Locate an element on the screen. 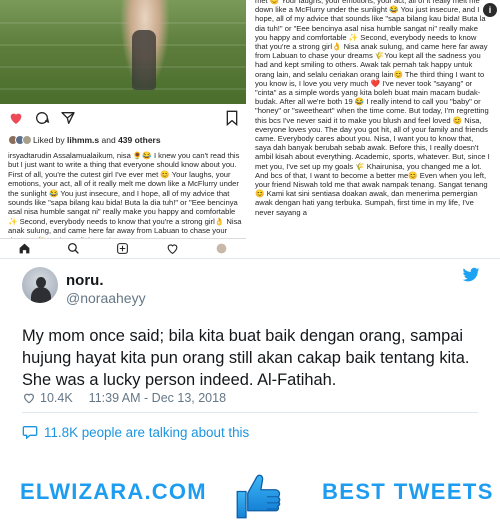  bookmark-icon is located at coordinates (232, 118).